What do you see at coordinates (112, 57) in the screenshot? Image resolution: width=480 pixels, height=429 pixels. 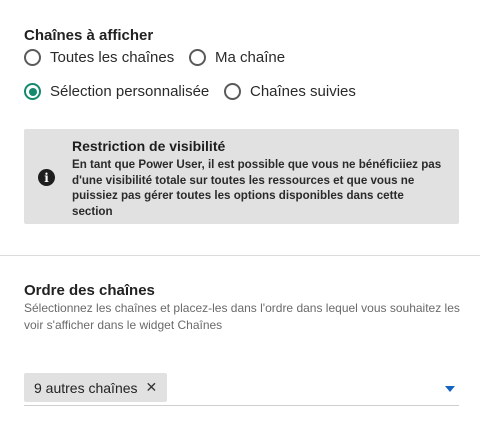 I see `radio-label: Toutes les chaînes` at bounding box center [112, 57].